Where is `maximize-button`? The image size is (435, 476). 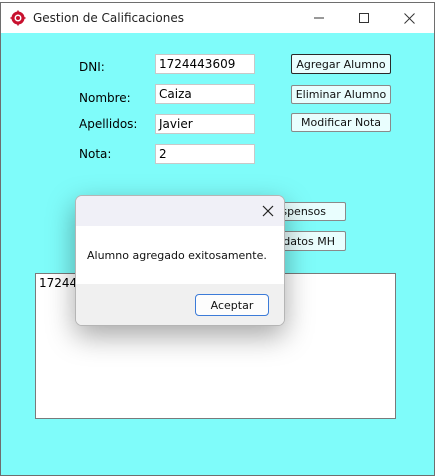
maximize-button is located at coordinates (364, 18).